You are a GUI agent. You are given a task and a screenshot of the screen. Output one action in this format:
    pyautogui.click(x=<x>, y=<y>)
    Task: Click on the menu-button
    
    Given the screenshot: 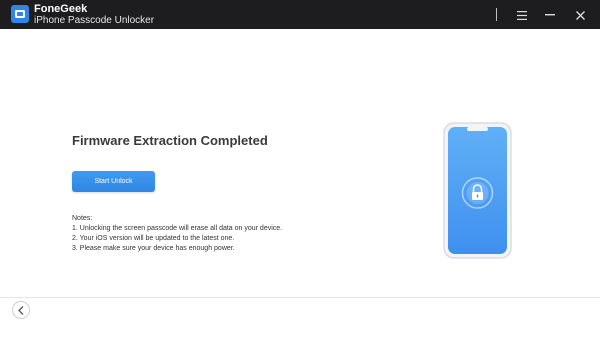 What is the action you would take?
    pyautogui.click(x=522, y=15)
    